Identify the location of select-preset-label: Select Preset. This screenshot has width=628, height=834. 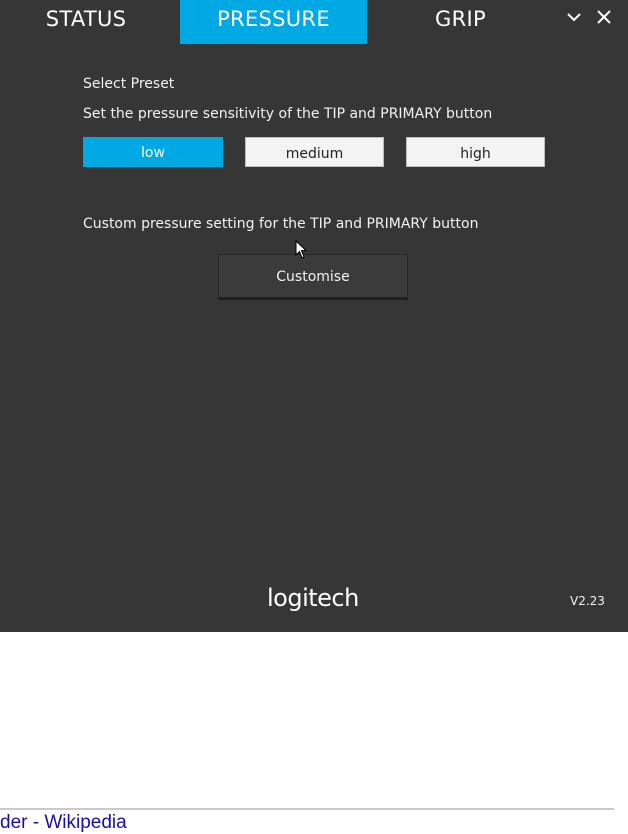
(129, 84).